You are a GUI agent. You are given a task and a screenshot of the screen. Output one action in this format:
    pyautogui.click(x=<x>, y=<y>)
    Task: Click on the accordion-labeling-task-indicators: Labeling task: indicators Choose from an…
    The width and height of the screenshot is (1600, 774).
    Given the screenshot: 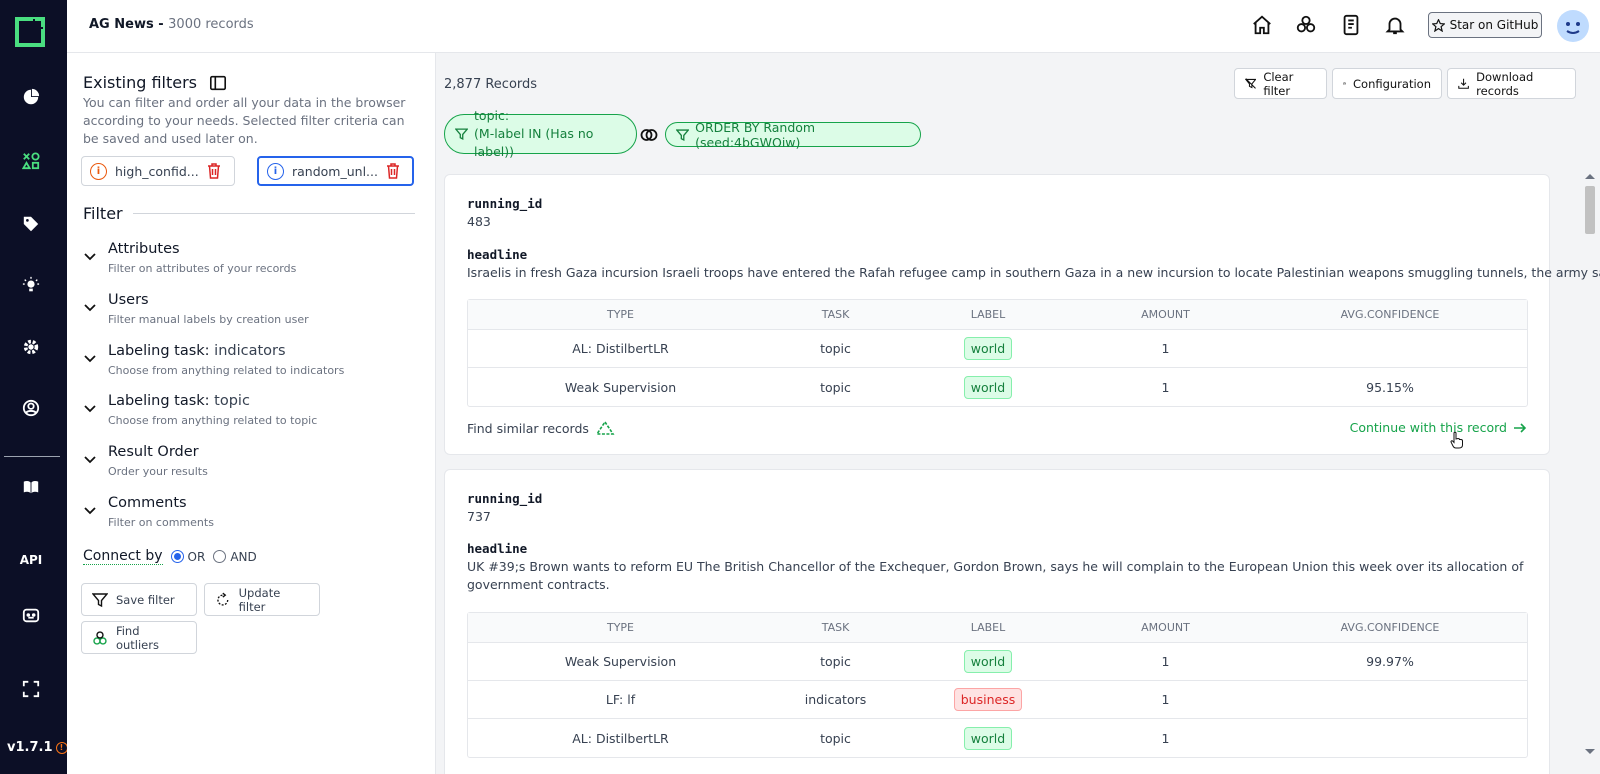 What is the action you would take?
    pyautogui.click(x=249, y=363)
    